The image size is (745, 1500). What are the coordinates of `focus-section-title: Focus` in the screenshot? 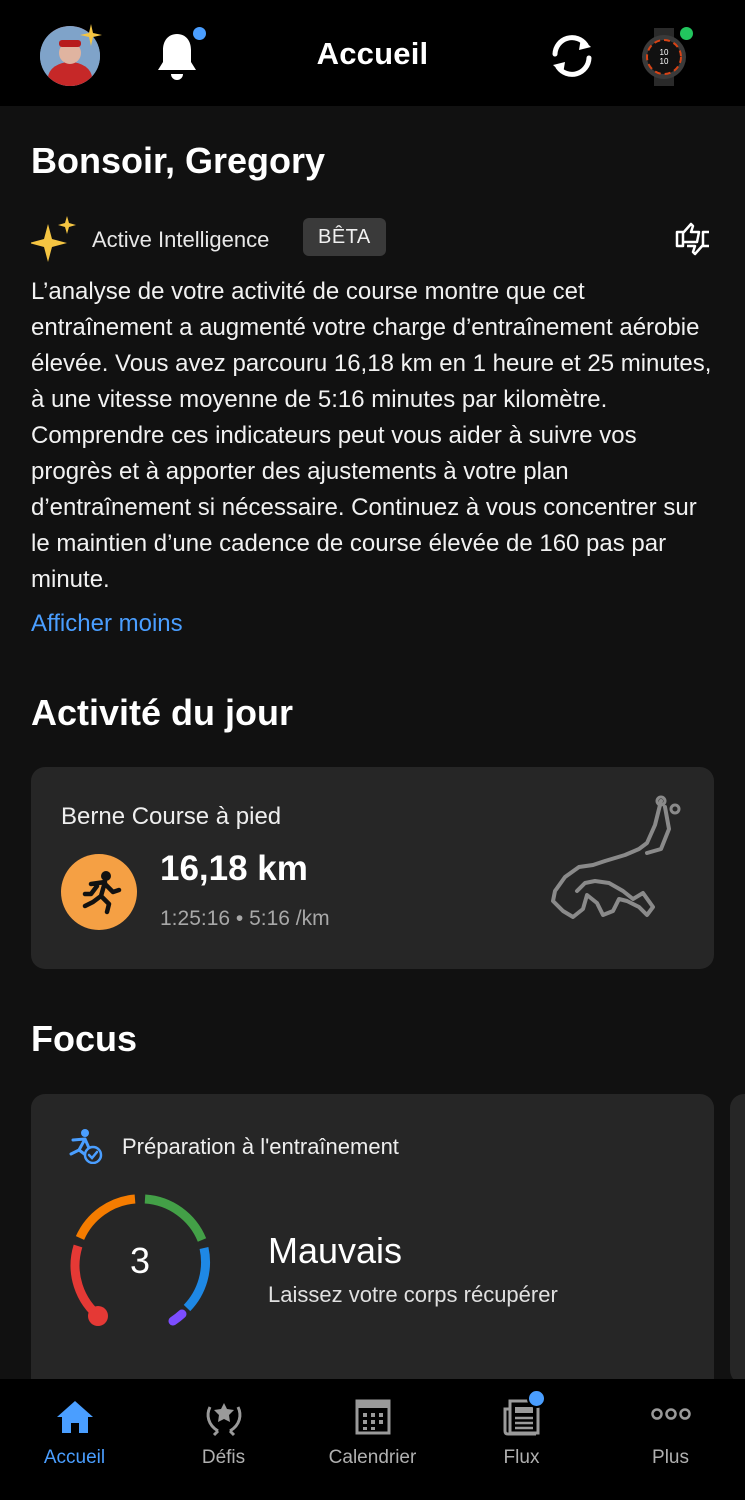 It's located at (84, 1038).